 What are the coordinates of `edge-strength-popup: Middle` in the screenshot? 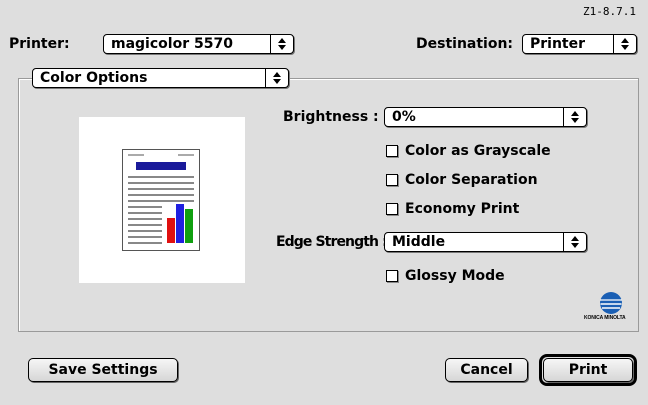 It's located at (485, 242).